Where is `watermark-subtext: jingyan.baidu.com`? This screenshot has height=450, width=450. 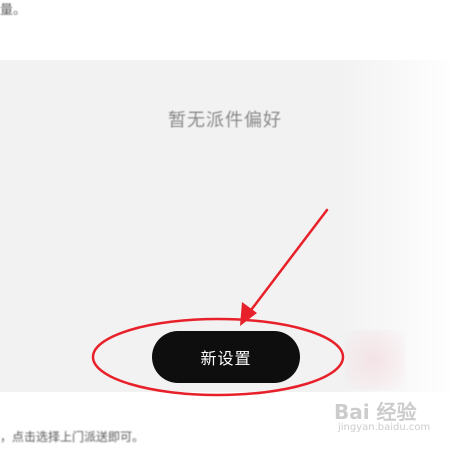 watermark-subtext: jingyan.baidu.com is located at coordinates (384, 427).